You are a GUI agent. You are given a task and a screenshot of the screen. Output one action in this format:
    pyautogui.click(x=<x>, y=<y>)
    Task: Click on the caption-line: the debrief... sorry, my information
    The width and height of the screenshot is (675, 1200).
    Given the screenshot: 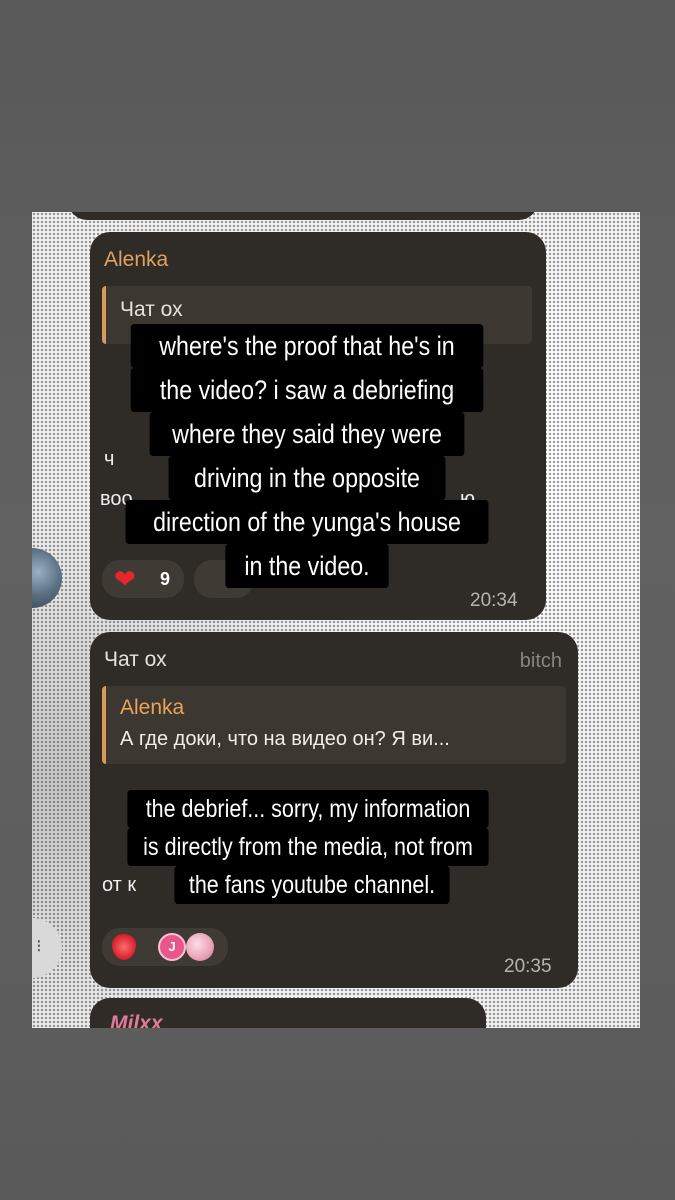 What is the action you would take?
    pyautogui.click(x=308, y=809)
    